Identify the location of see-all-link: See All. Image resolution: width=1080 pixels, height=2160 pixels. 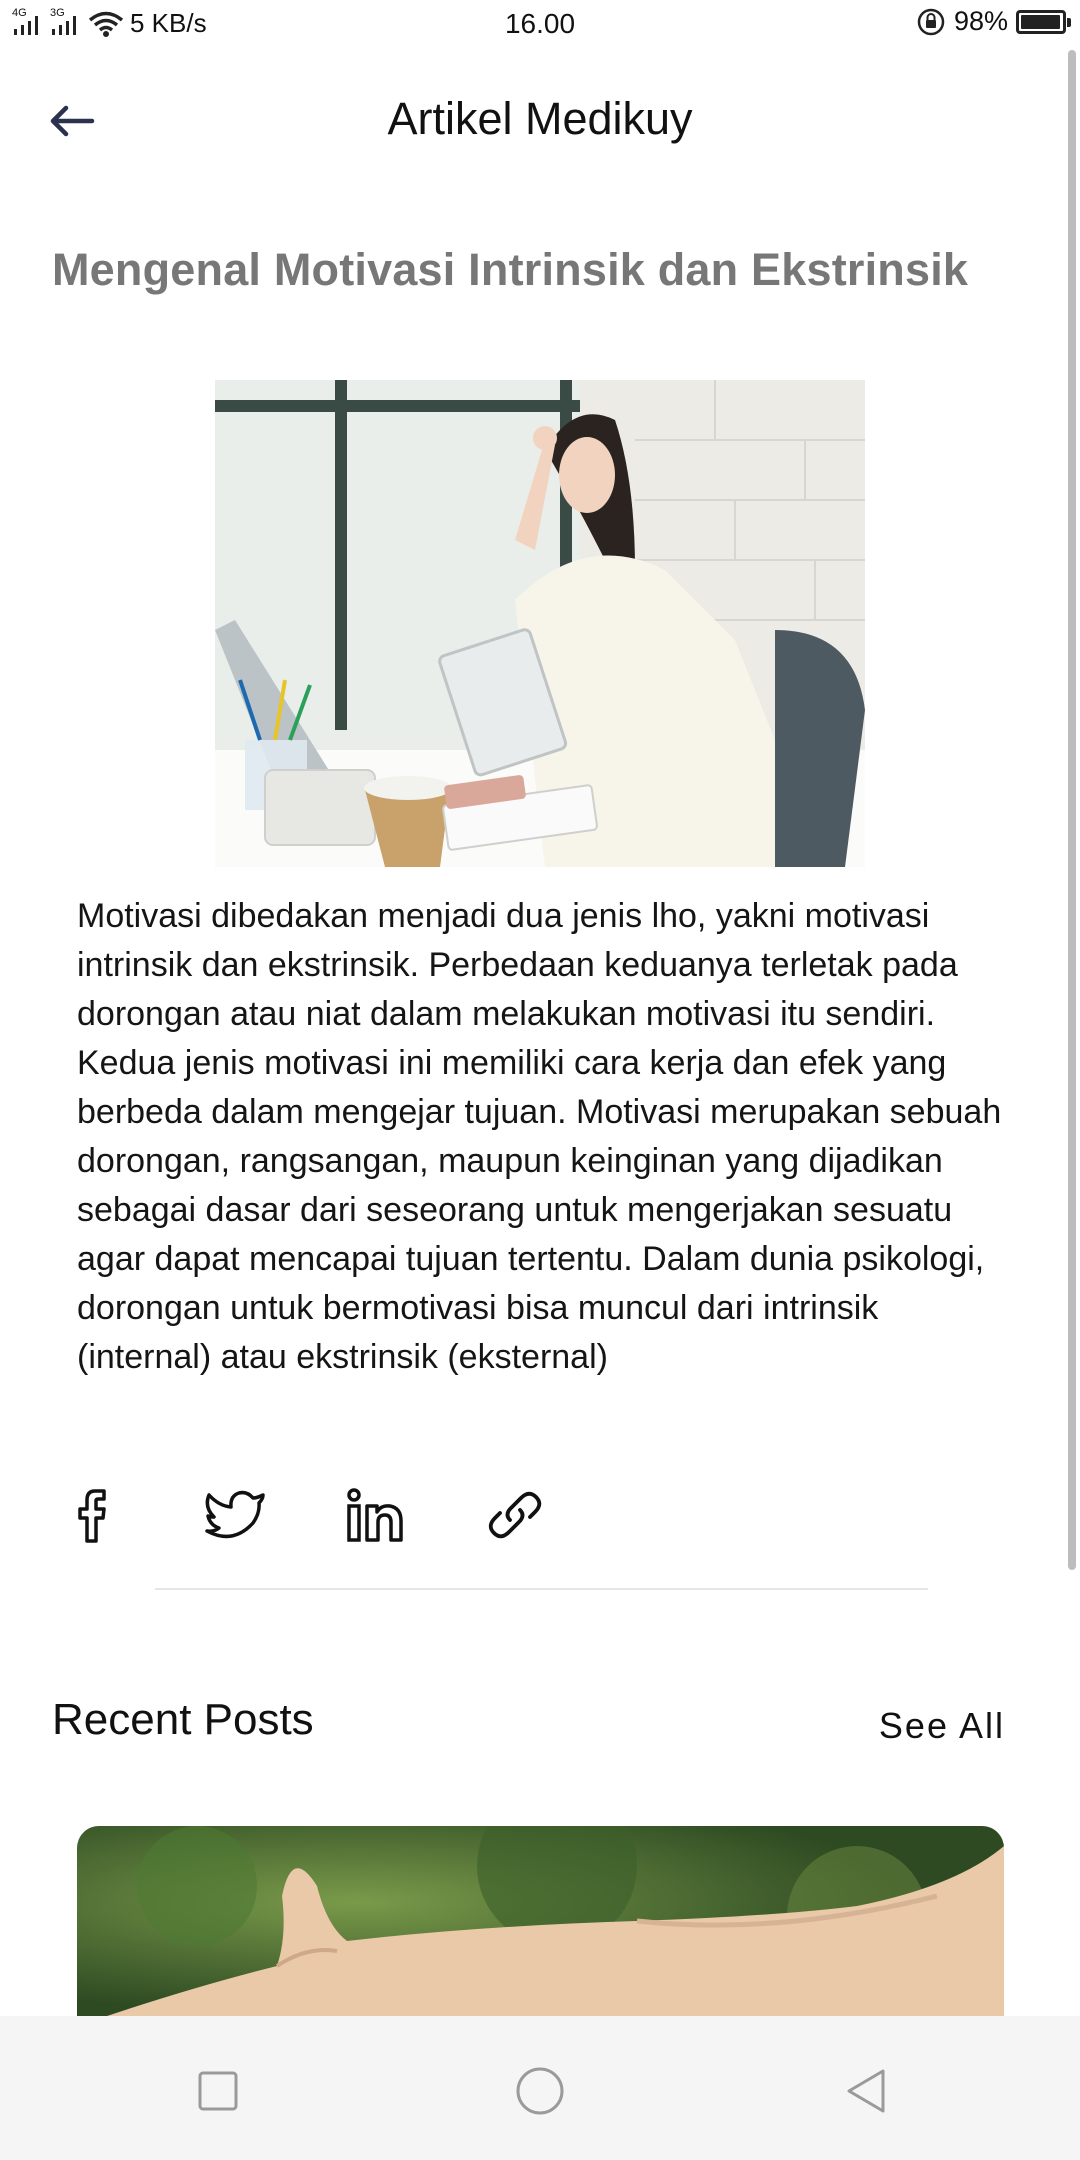
(942, 1726).